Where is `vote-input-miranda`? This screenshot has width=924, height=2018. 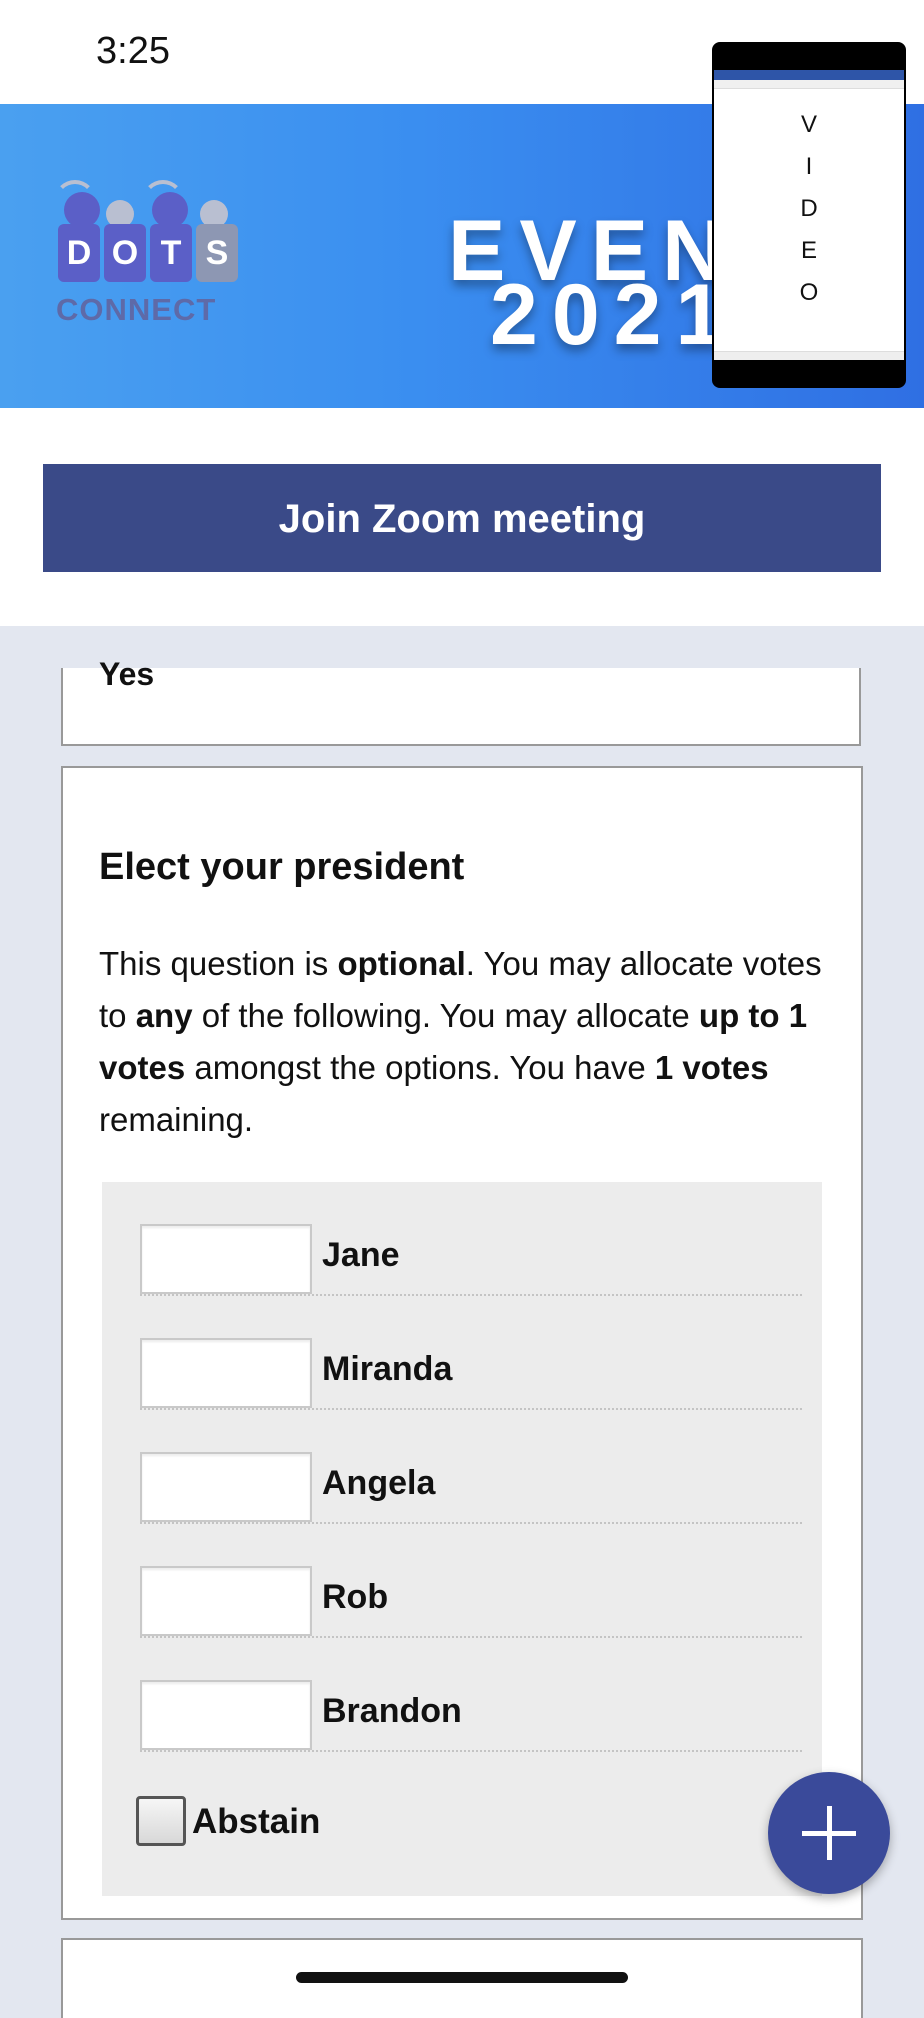
vote-input-miranda is located at coordinates (226, 1373).